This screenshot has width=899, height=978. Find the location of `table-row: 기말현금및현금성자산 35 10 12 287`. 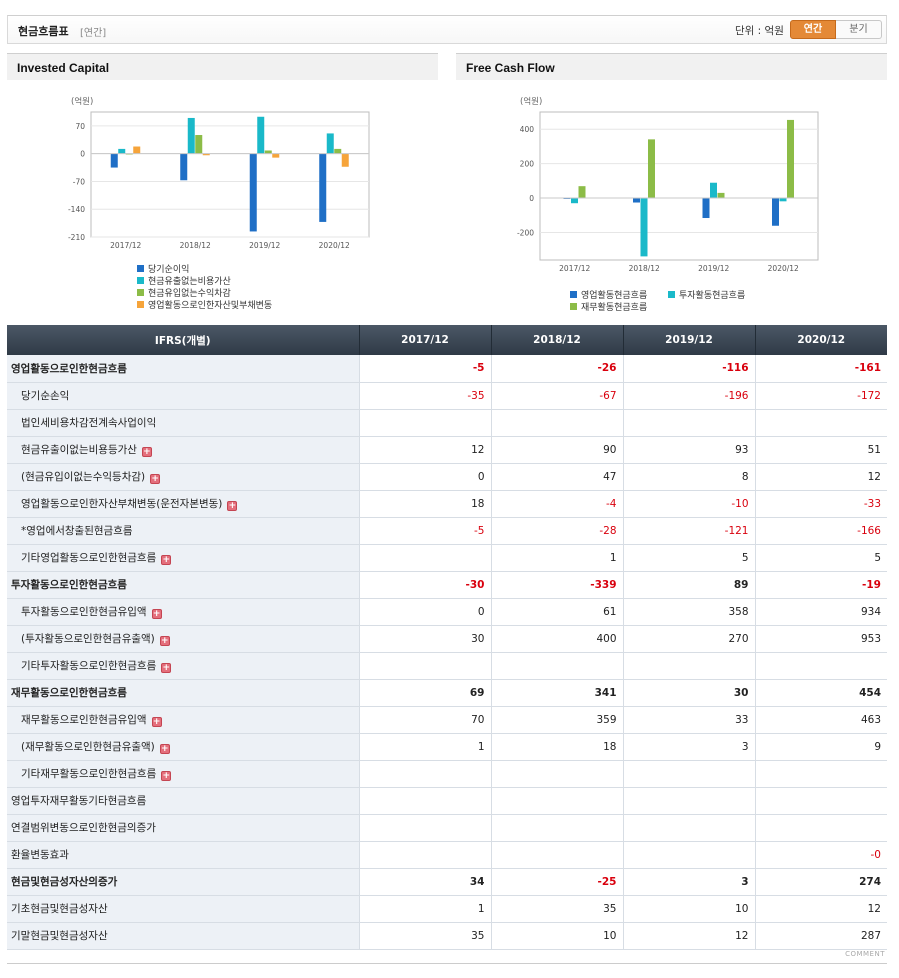

table-row: 기말현금및현금성자산 35 10 12 287 is located at coordinates (447, 936).